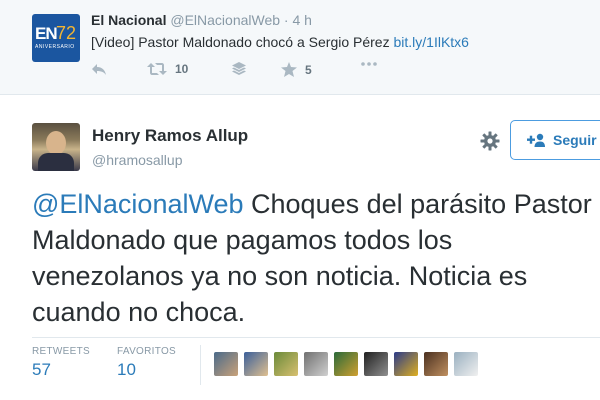 Image resolution: width=600 pixels, height=400 pixels. Describe the element at coordinates (170, 136) in the screenshot. I see `author-name: Henry Ramos Allup` at that location.